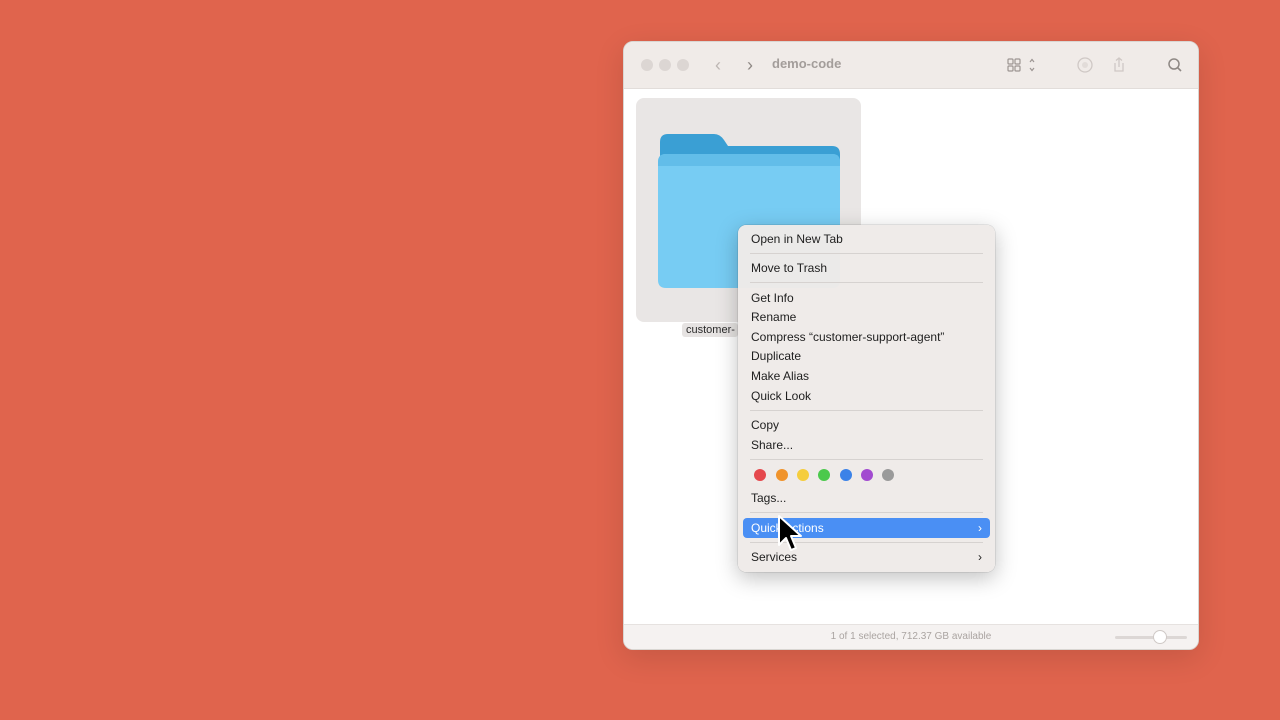 The image size is (1280, 720). What do you see at coordinates (866, 239) in the screenshot?
I see `menu-item-open-in-new-tab: Open in New Tab` at bounding box center [866, 239].